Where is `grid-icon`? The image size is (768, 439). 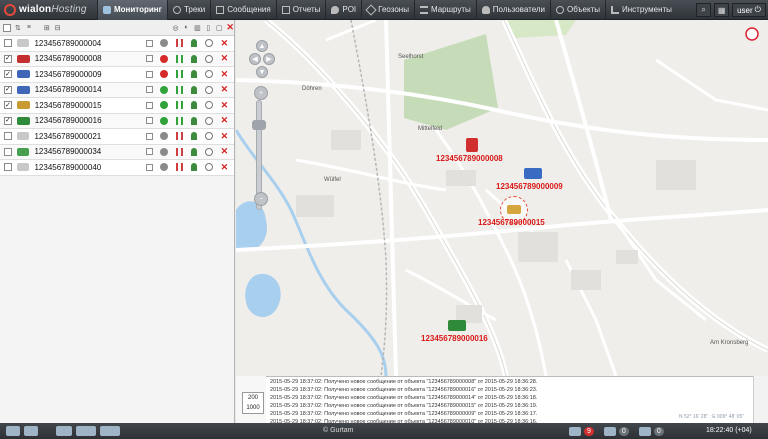
grid-icon is located at coordinates (31, 431).